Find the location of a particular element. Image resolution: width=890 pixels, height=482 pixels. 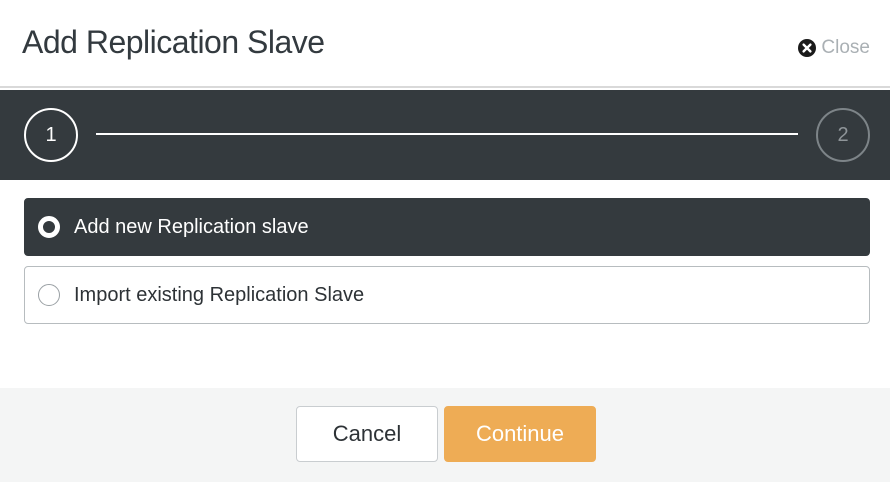

radio-add-new-slave is located at coordinates (49, 227).